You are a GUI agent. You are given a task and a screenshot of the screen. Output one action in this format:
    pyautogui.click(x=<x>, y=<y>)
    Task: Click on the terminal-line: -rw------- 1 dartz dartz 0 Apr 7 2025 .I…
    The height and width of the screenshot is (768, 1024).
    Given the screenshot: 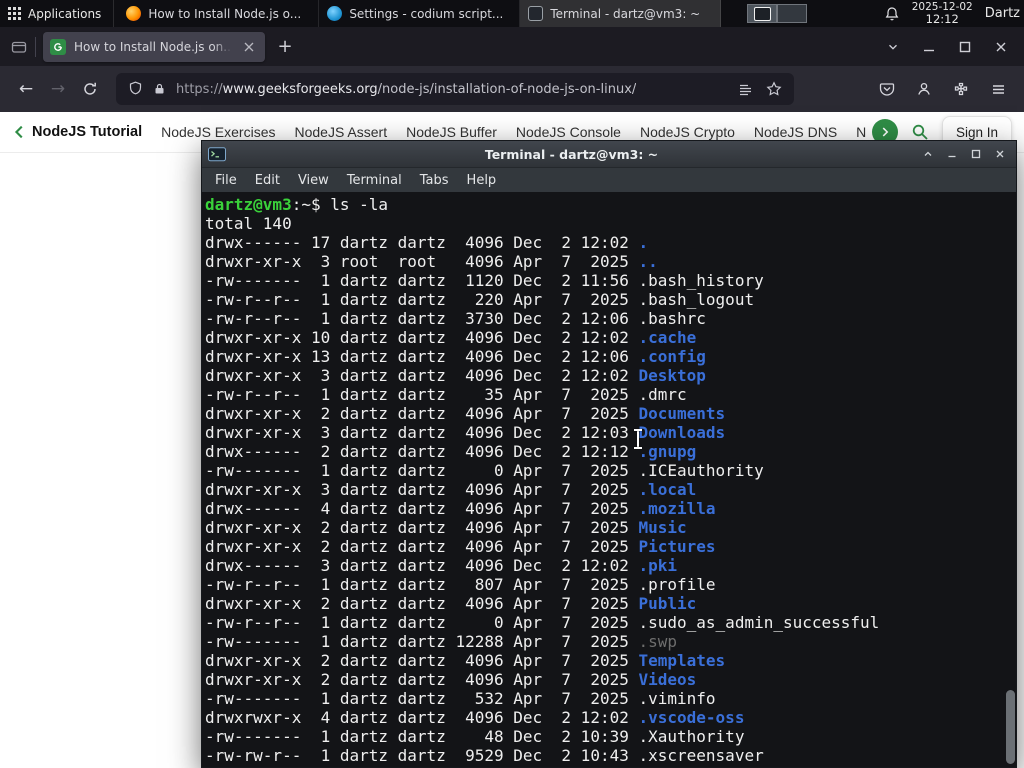 What is the action you would take?
    pyautogui.click(x=484, y=470)
    